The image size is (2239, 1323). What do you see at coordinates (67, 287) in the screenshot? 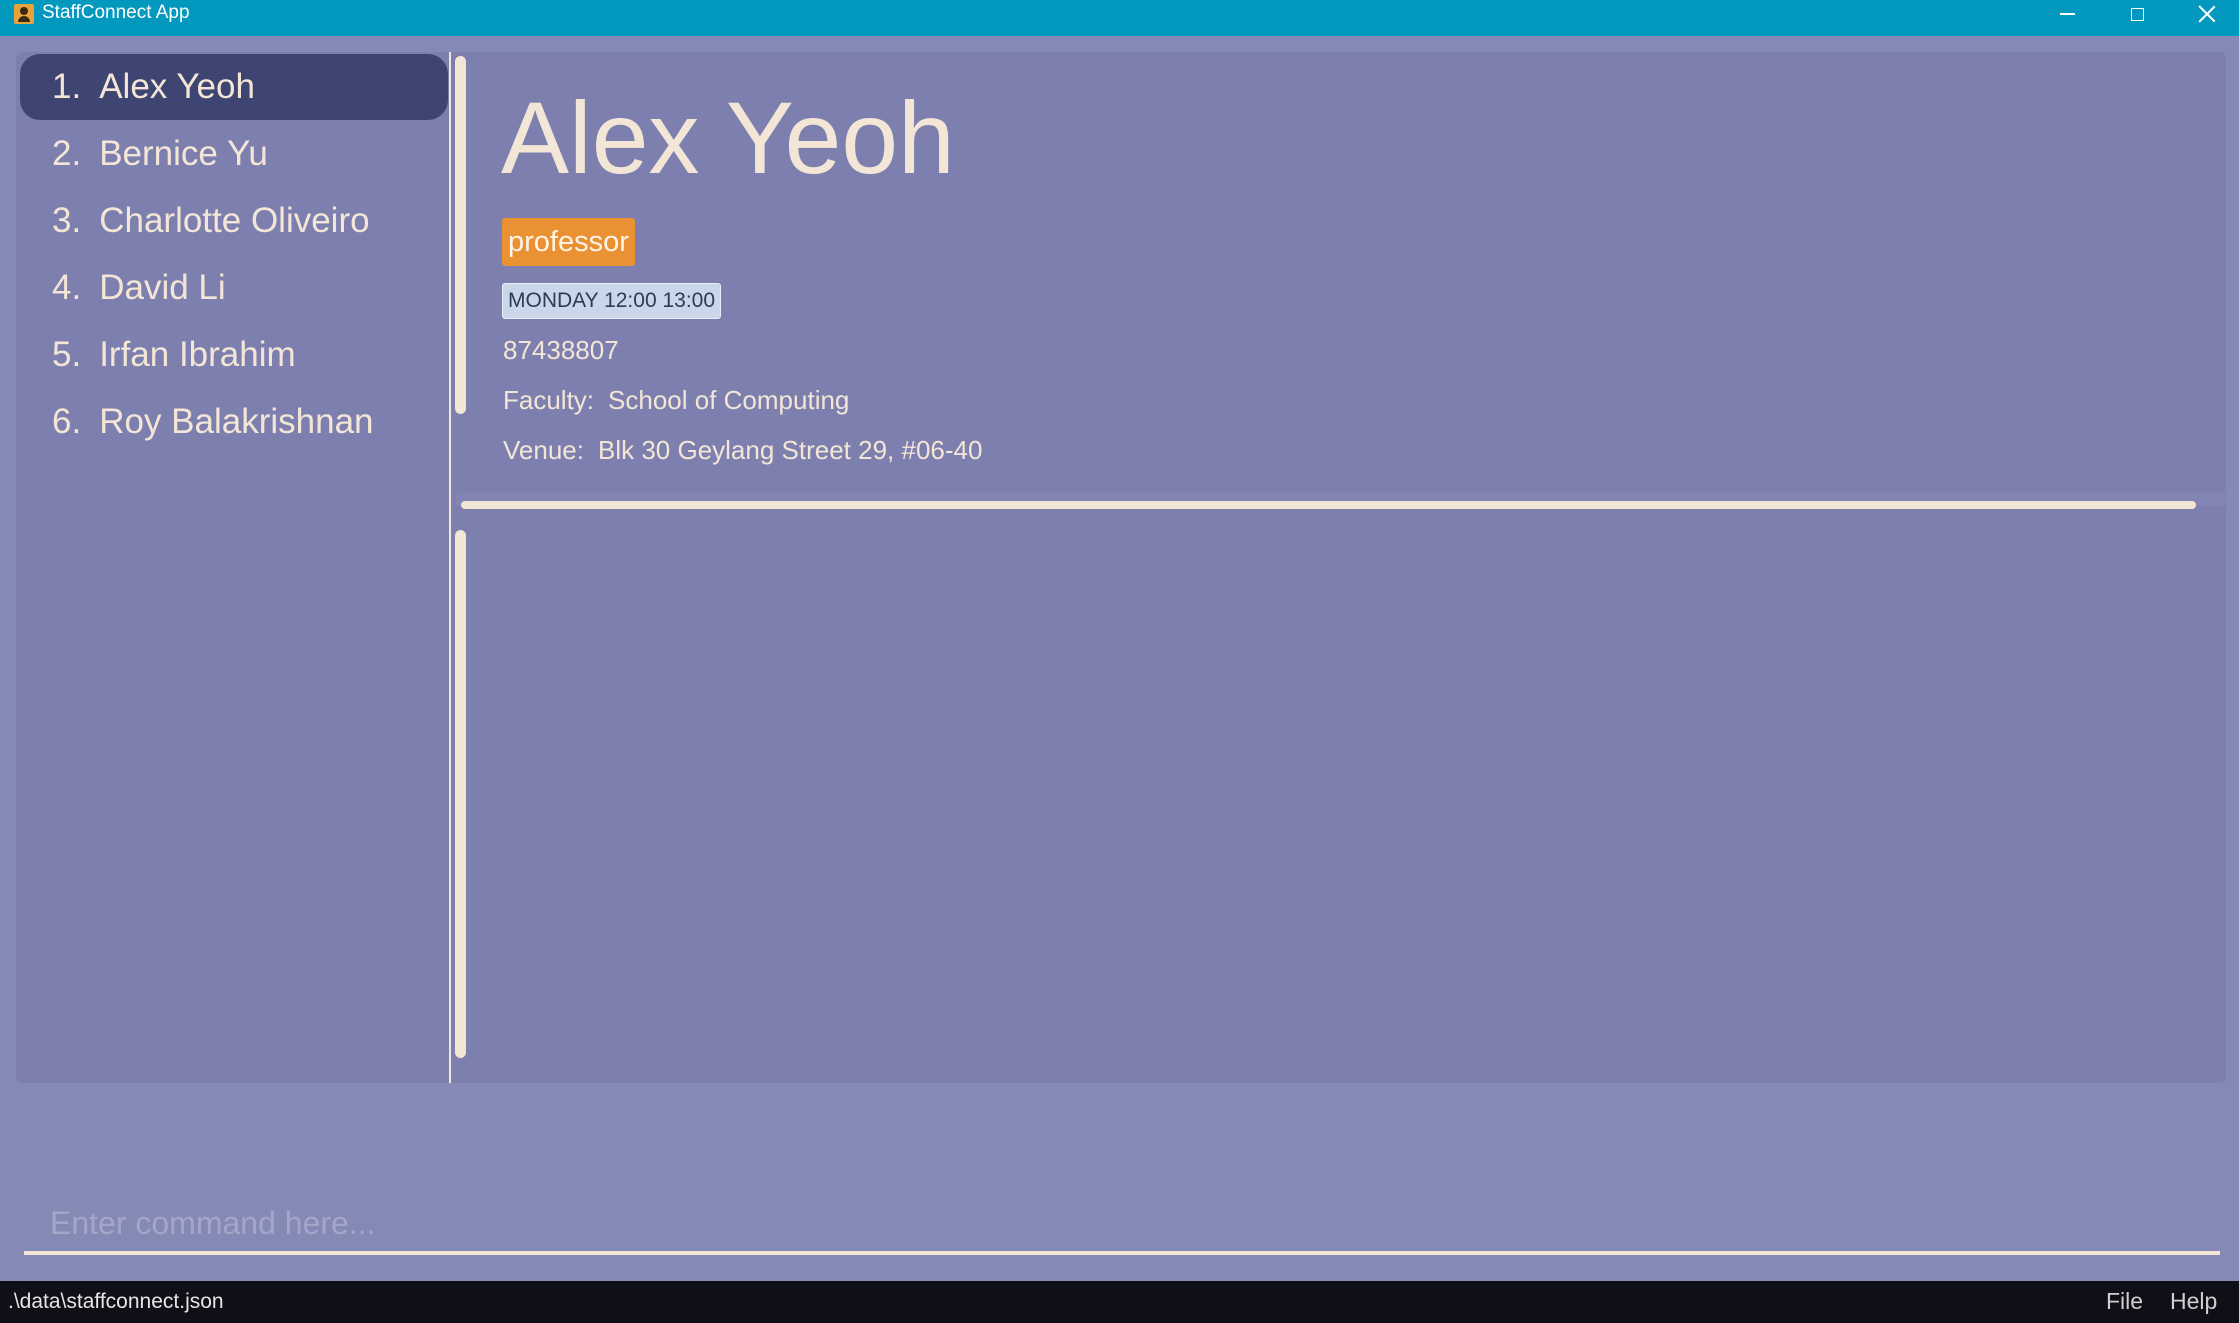
I see `person-index: 4.` at bounding box center [67, 287].